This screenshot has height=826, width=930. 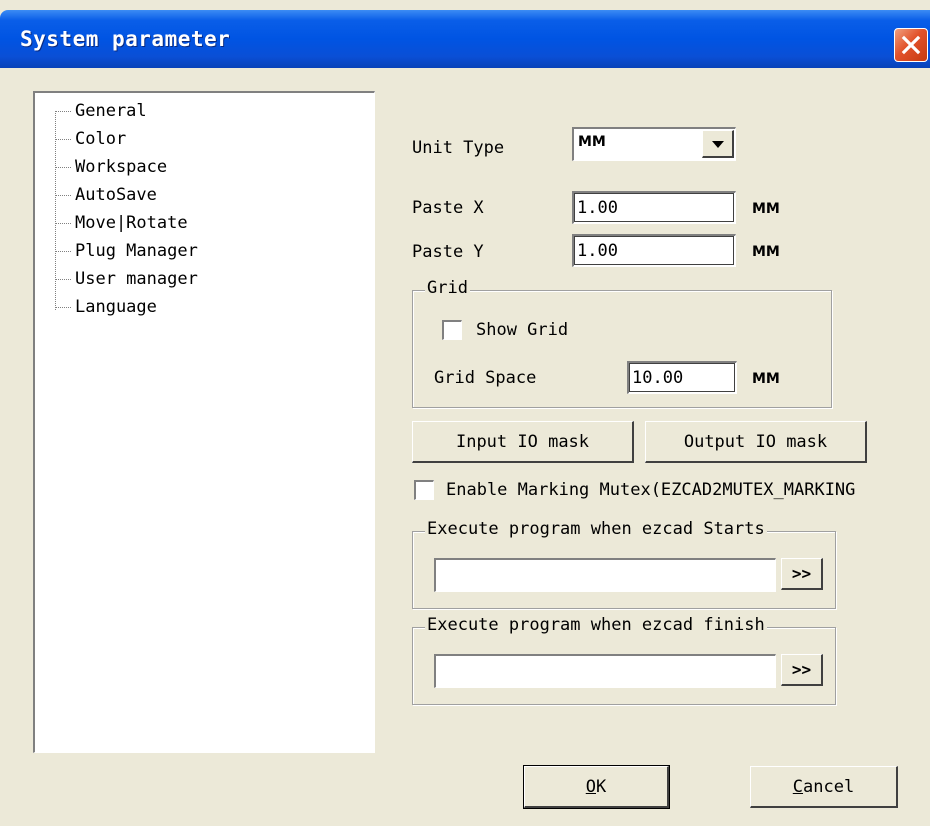 What do you see at coordinates (125, 39) in the screenshot?
I see `window-title: System parameter` at bounding box center [125, 39].